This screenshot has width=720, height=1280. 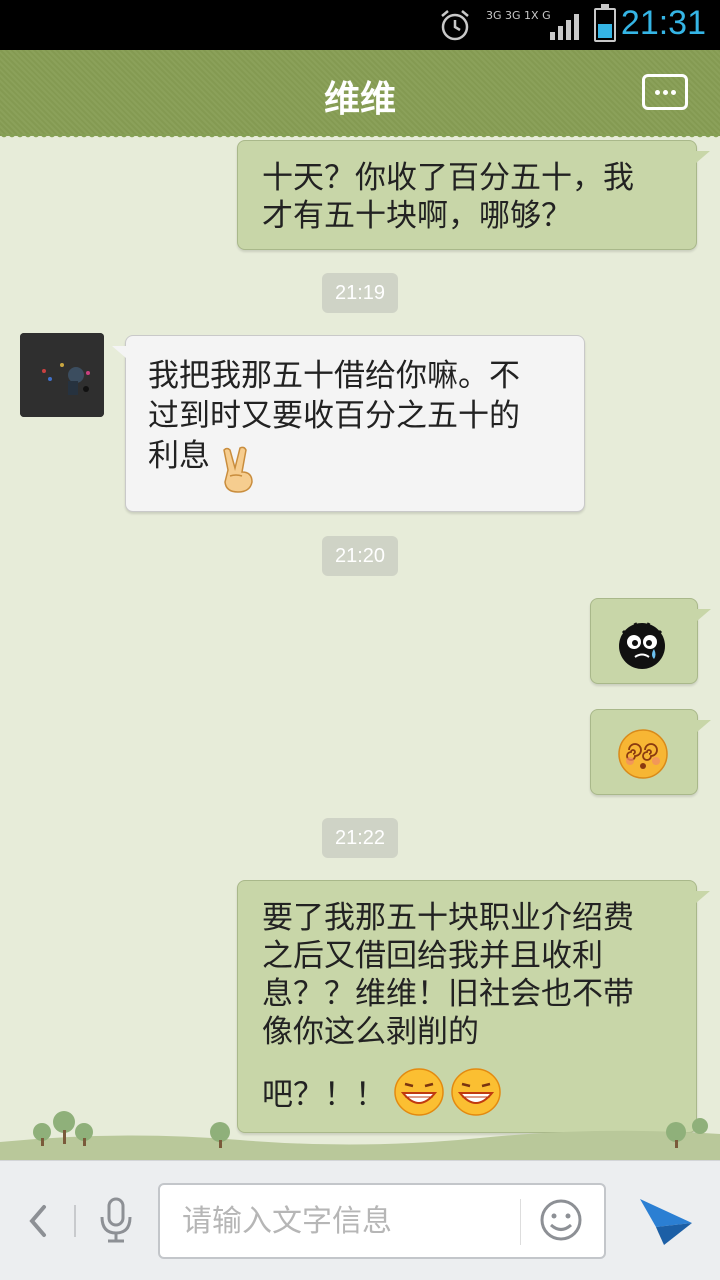 I want to click on timestamp: 21:20, so click(x=360, y=556).